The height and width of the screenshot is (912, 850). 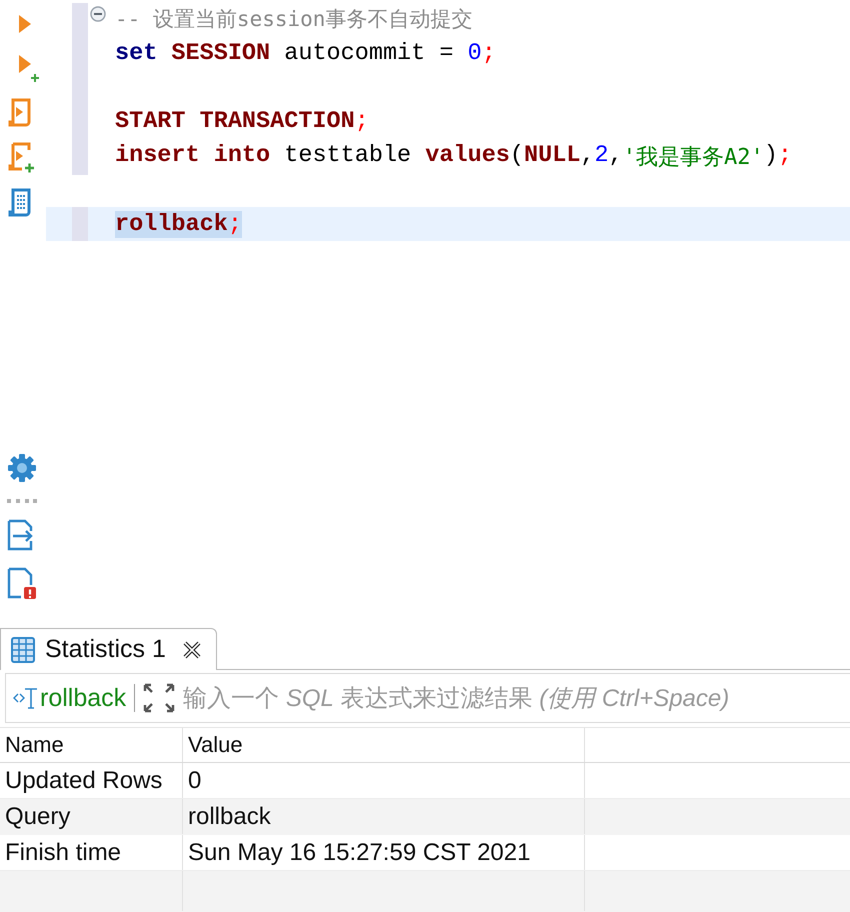 I want to click on collapse-icon, so click(x=98, y=14).